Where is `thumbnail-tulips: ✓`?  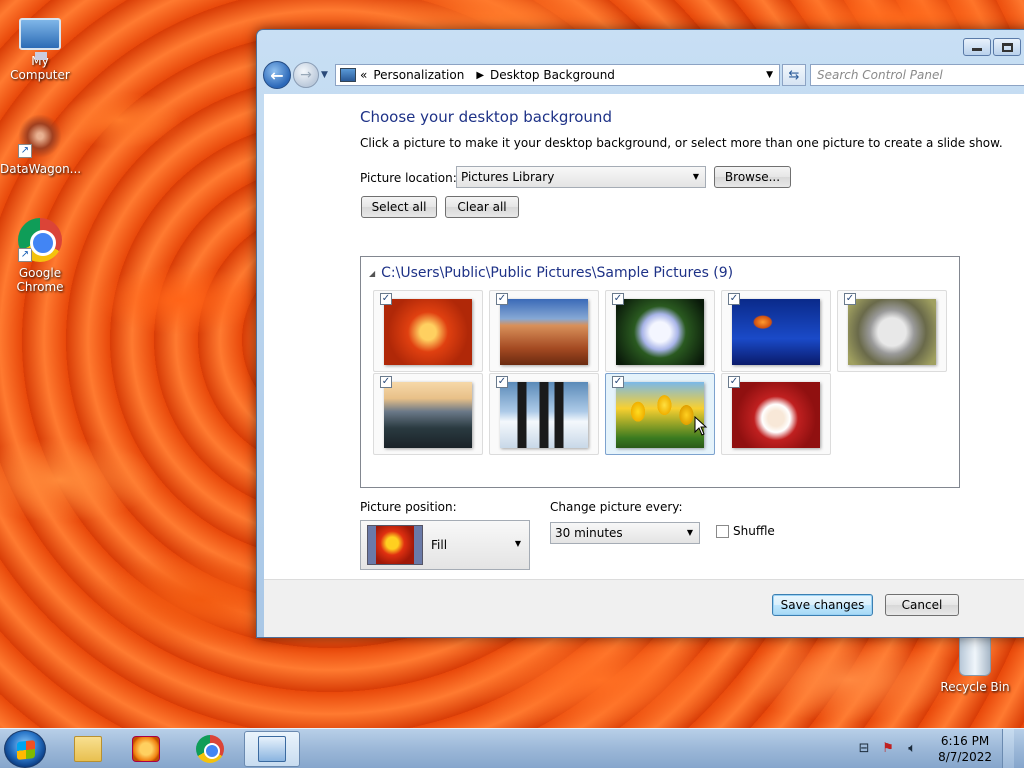 thumbnail-tulips: ✓ is located at coordinates (660, 414).